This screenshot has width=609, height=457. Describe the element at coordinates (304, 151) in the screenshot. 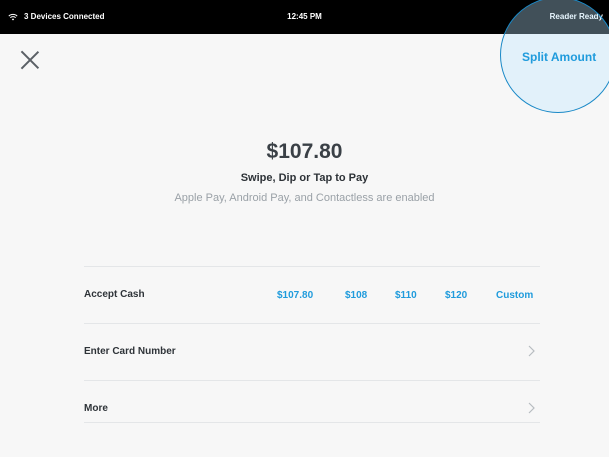

I see `payment-amount: $107.80` at that location.